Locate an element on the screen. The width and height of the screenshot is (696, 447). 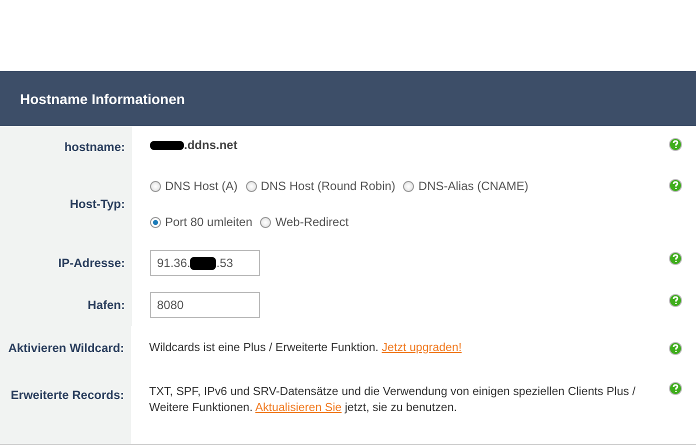
panel-title: Hostname Informationen is located at coordinates (102, 98).